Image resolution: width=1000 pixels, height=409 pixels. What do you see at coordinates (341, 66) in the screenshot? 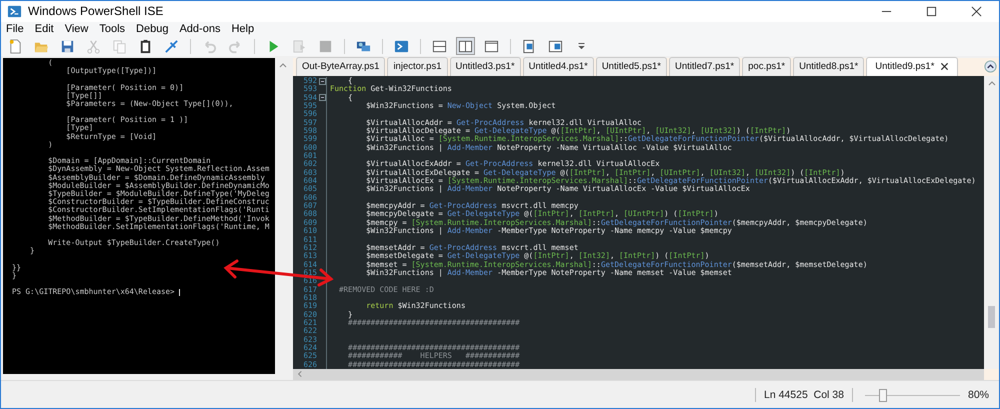
I see `file-tab: Out-ByteArray.ps1` at bounding box center [341, 66].